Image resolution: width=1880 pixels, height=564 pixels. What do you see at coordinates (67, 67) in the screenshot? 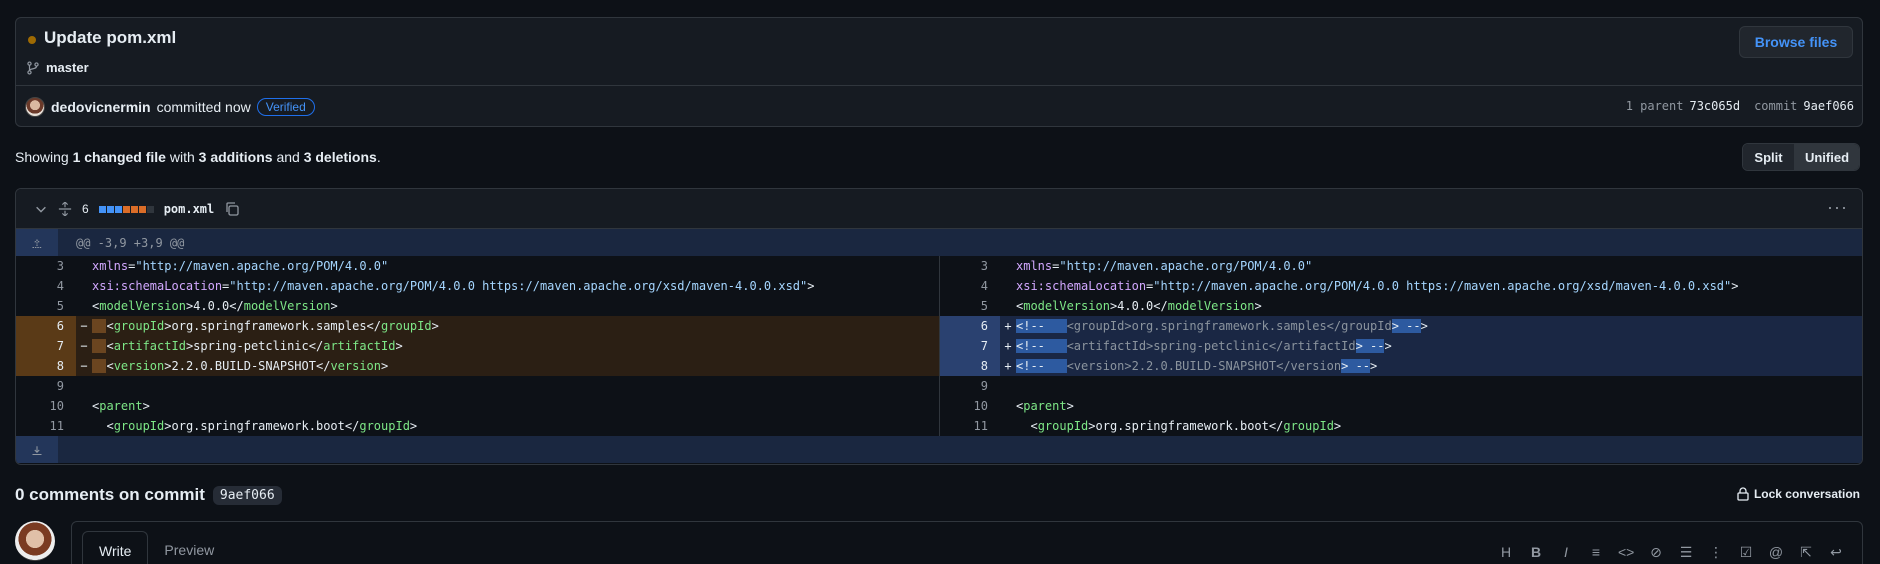
I see `branch-name: master` at bounding box center [67, 67].